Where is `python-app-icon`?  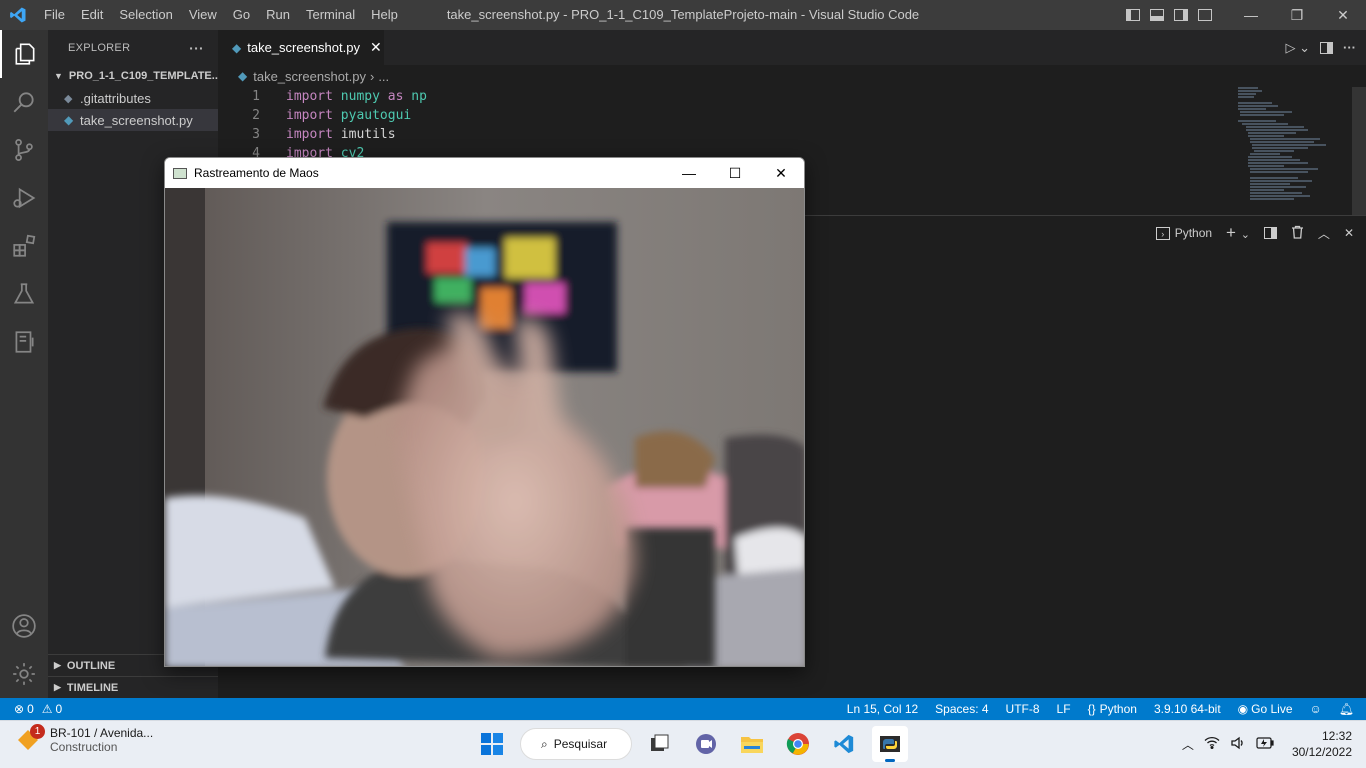 python-app-icon is located at coordinates (890, 744).